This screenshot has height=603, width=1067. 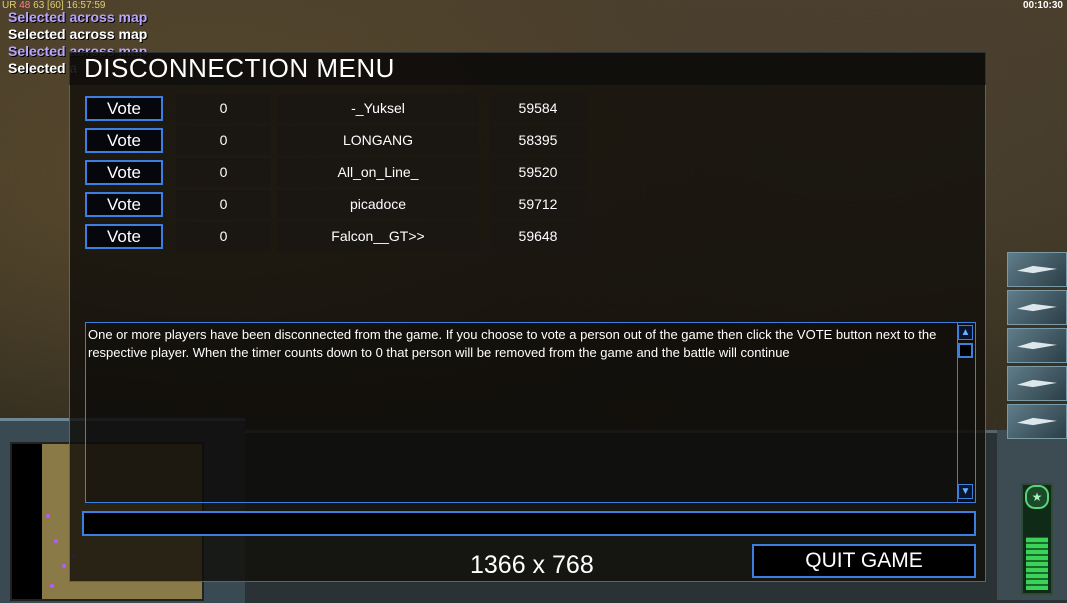 I want to click on player-timer: 58395, so click(x=538, y=140).